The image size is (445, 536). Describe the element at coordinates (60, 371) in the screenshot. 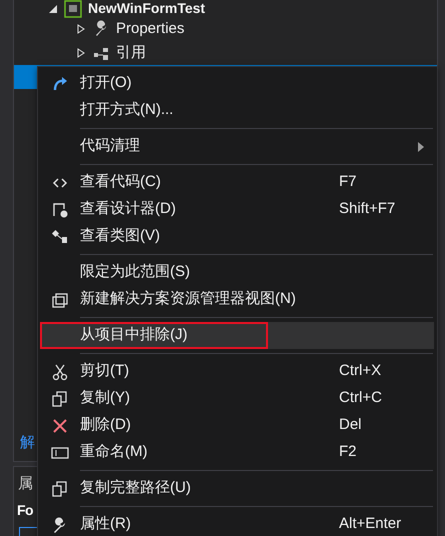

I see `scissors-icon` at that location.